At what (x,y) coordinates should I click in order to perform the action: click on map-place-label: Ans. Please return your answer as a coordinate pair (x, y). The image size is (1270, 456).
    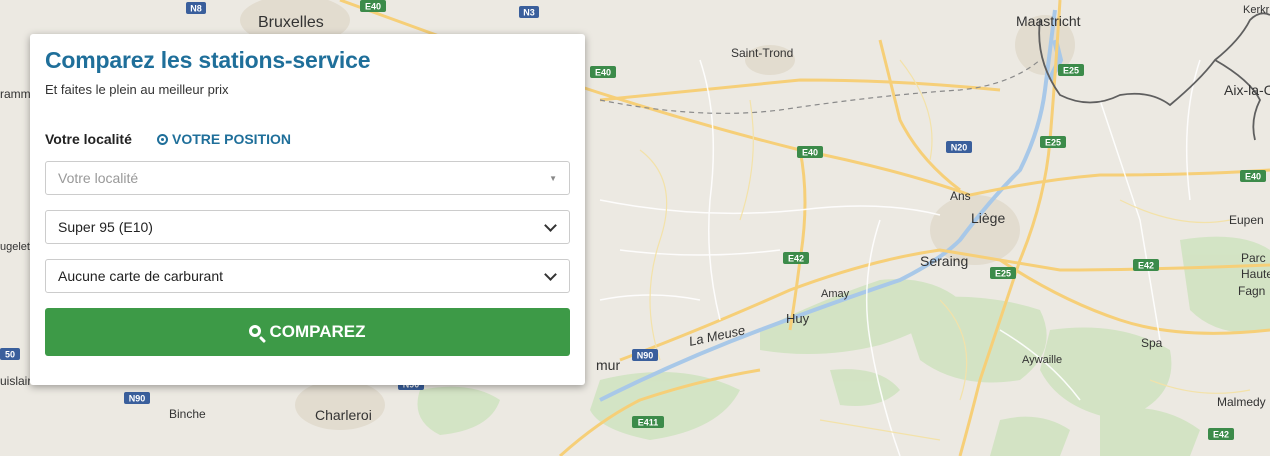
    Looking at the image, I should click on (960, 196).